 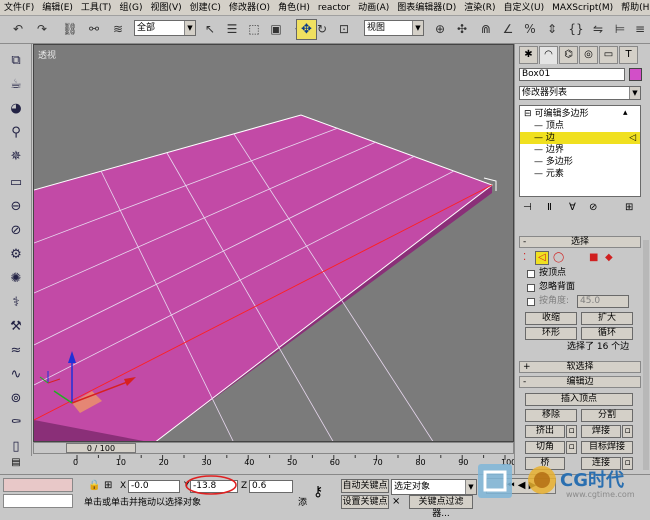 I want to click on manipulate-icon: ✣, so click(x=462, y=29).